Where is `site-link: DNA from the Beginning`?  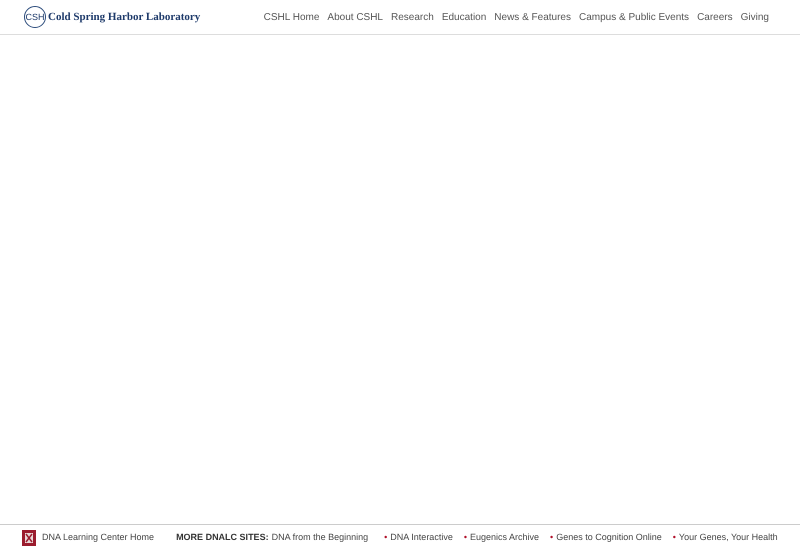
site-link: DNA from the Beginning is located at coordinates (320, 537).